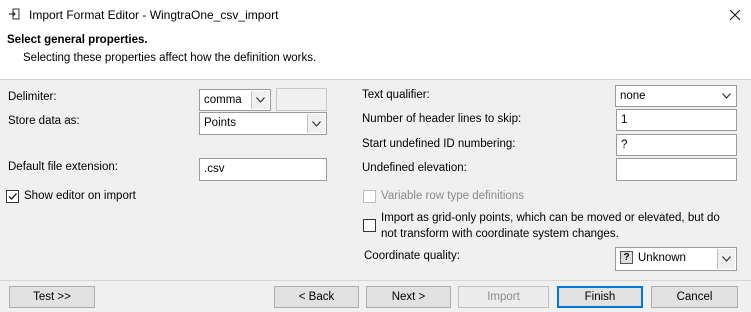 This screenshot has height=312, width=751. What do you see at coordinates (80, 196) in the screenshot?
I see `show-editor-label: Show editor on import` at bounding box center [80, 196].